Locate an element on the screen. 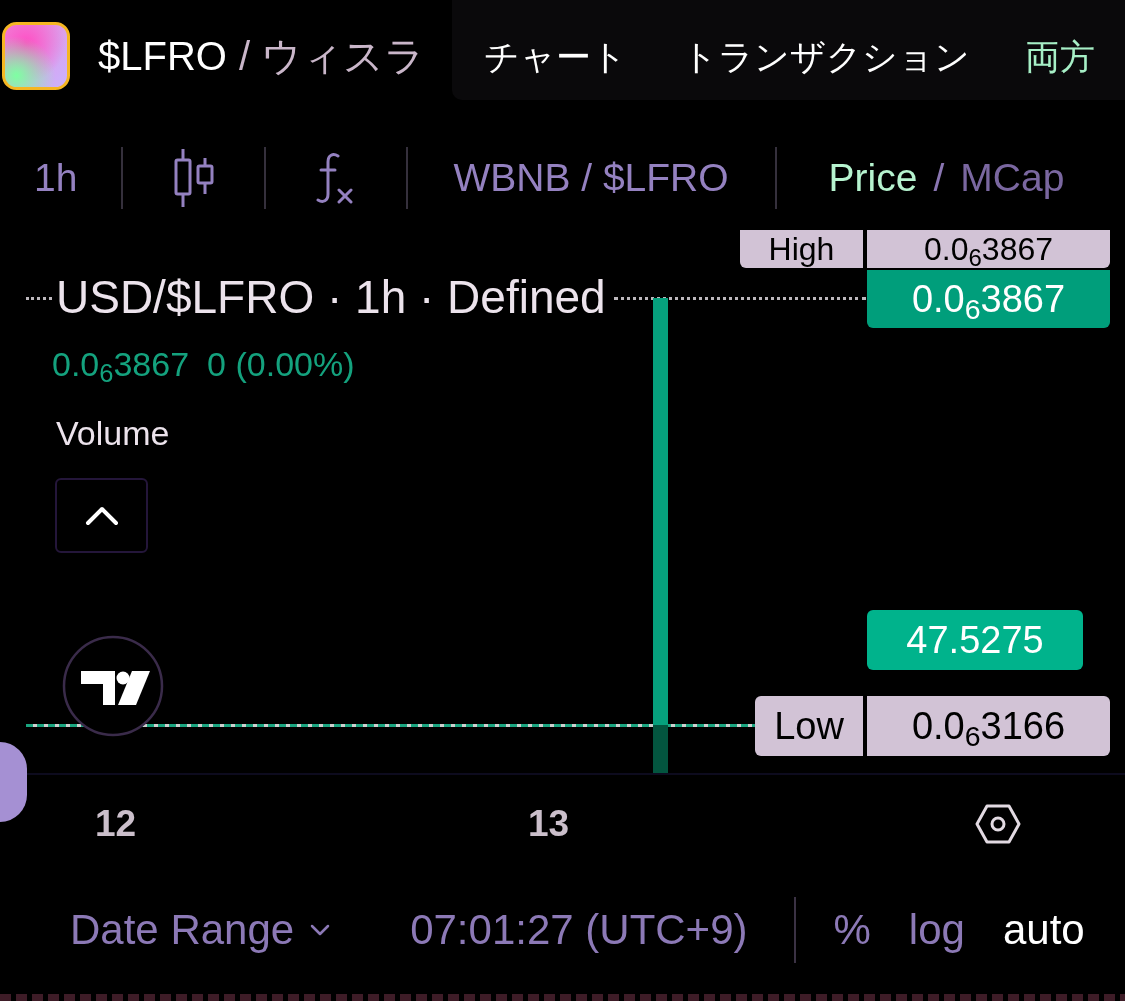  candlestick-icon is located at coordinates (194, 178).